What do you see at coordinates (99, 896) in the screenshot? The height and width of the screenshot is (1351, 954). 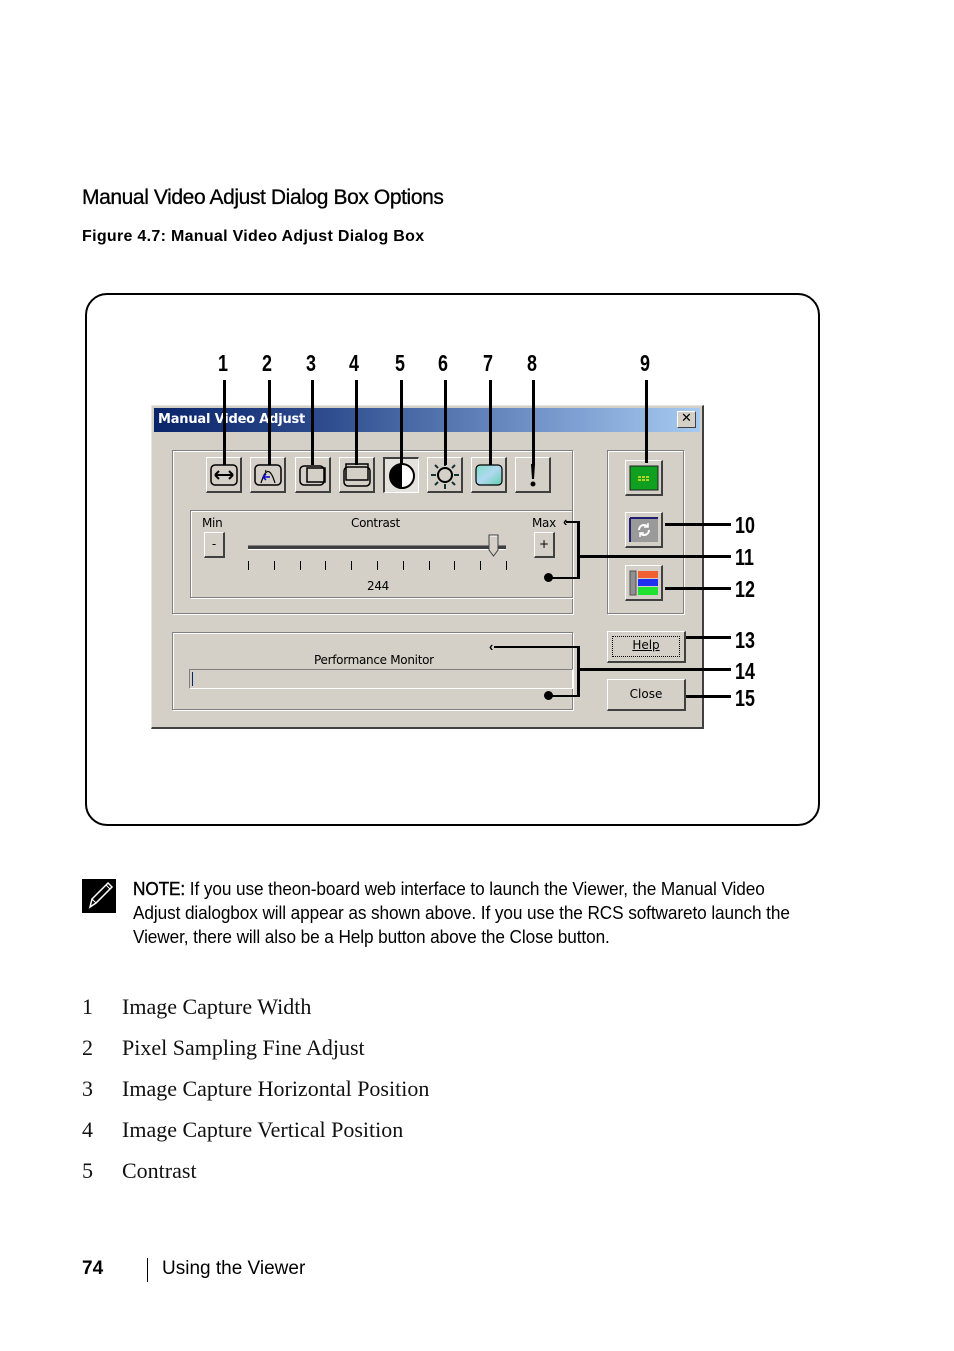 I see `note-pencil-icon` at bounding box center [99, 896].